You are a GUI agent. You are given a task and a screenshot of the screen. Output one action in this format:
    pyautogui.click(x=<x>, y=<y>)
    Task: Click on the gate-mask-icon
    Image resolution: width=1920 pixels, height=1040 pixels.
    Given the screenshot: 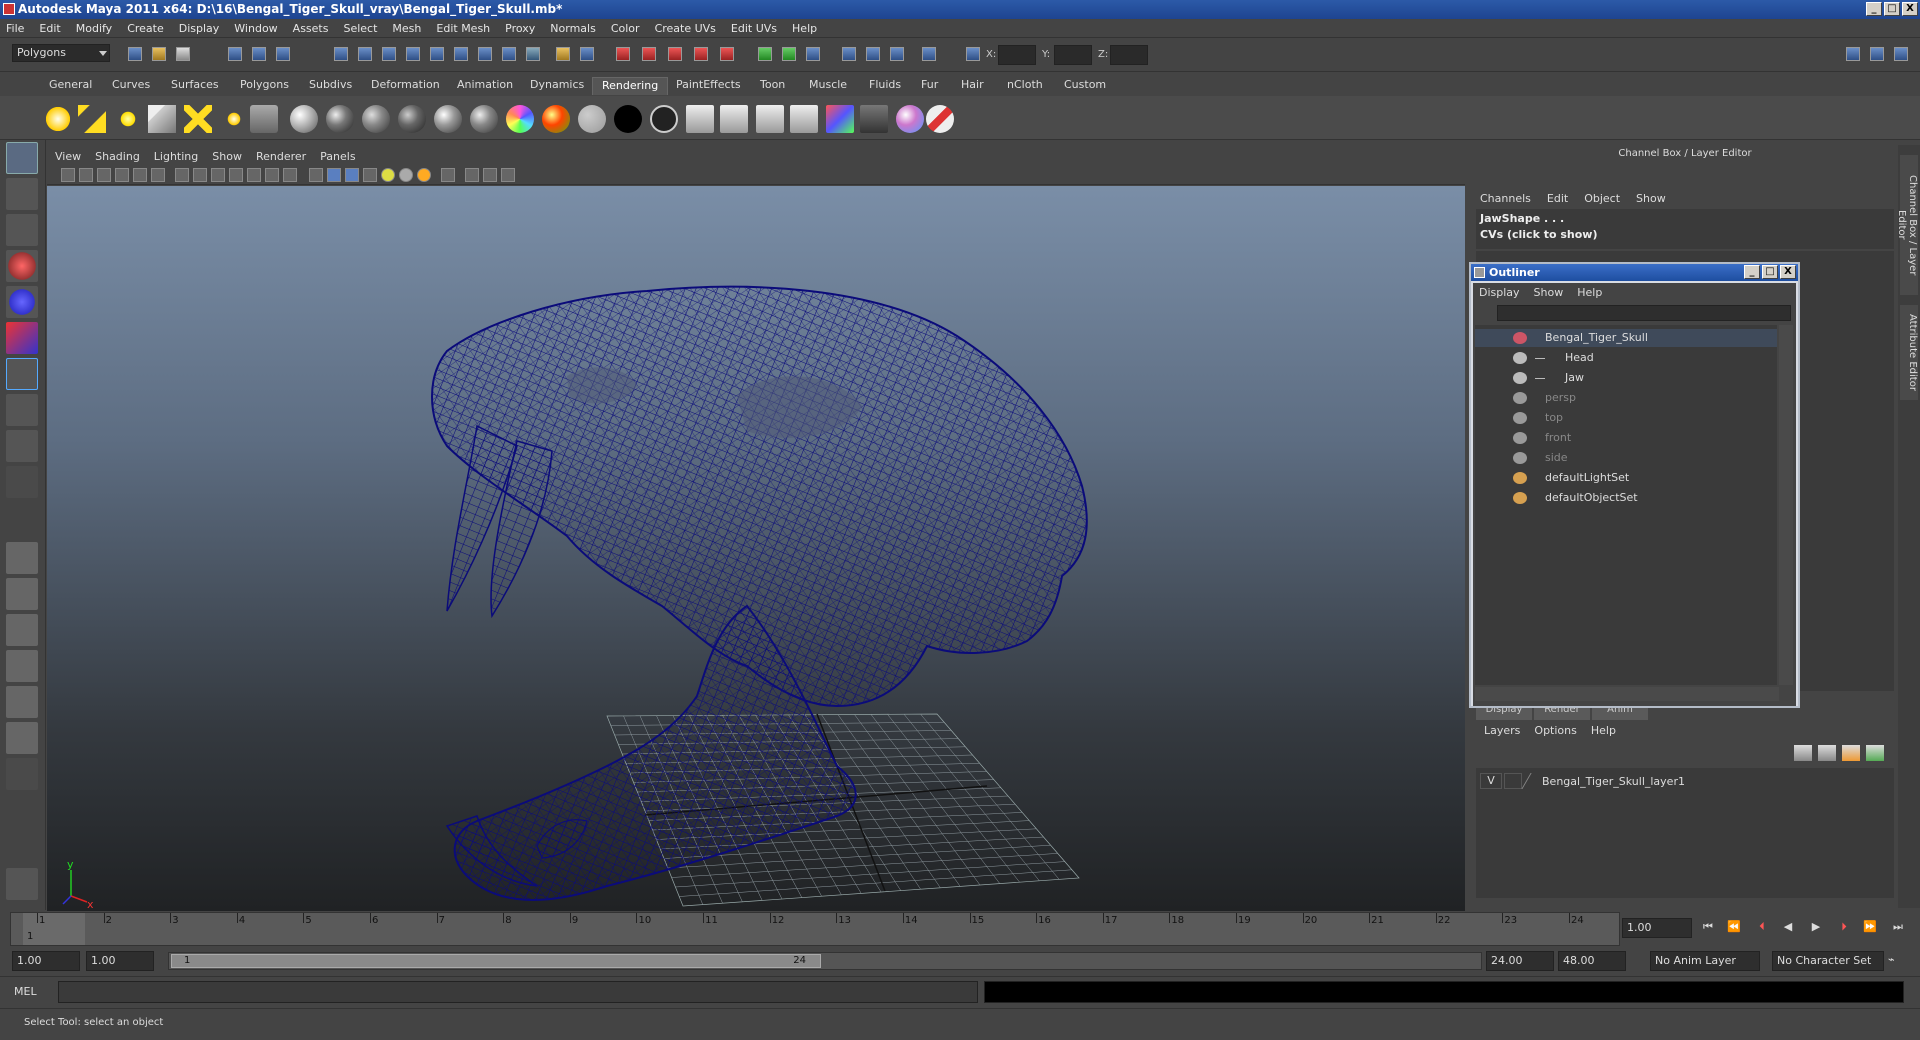 What is the action you would take?
    pyautogui.click(x=236, y=175)
    